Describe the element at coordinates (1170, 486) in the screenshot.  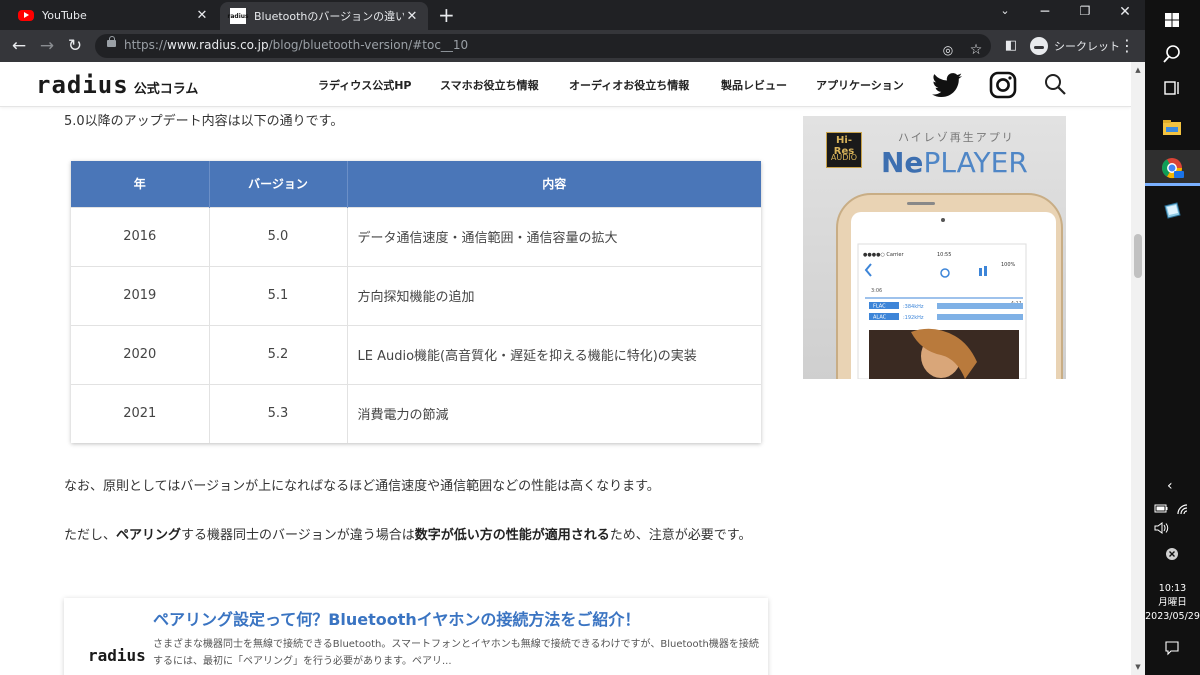
I see `show-hidden-icons-icon: ‹` at that location.